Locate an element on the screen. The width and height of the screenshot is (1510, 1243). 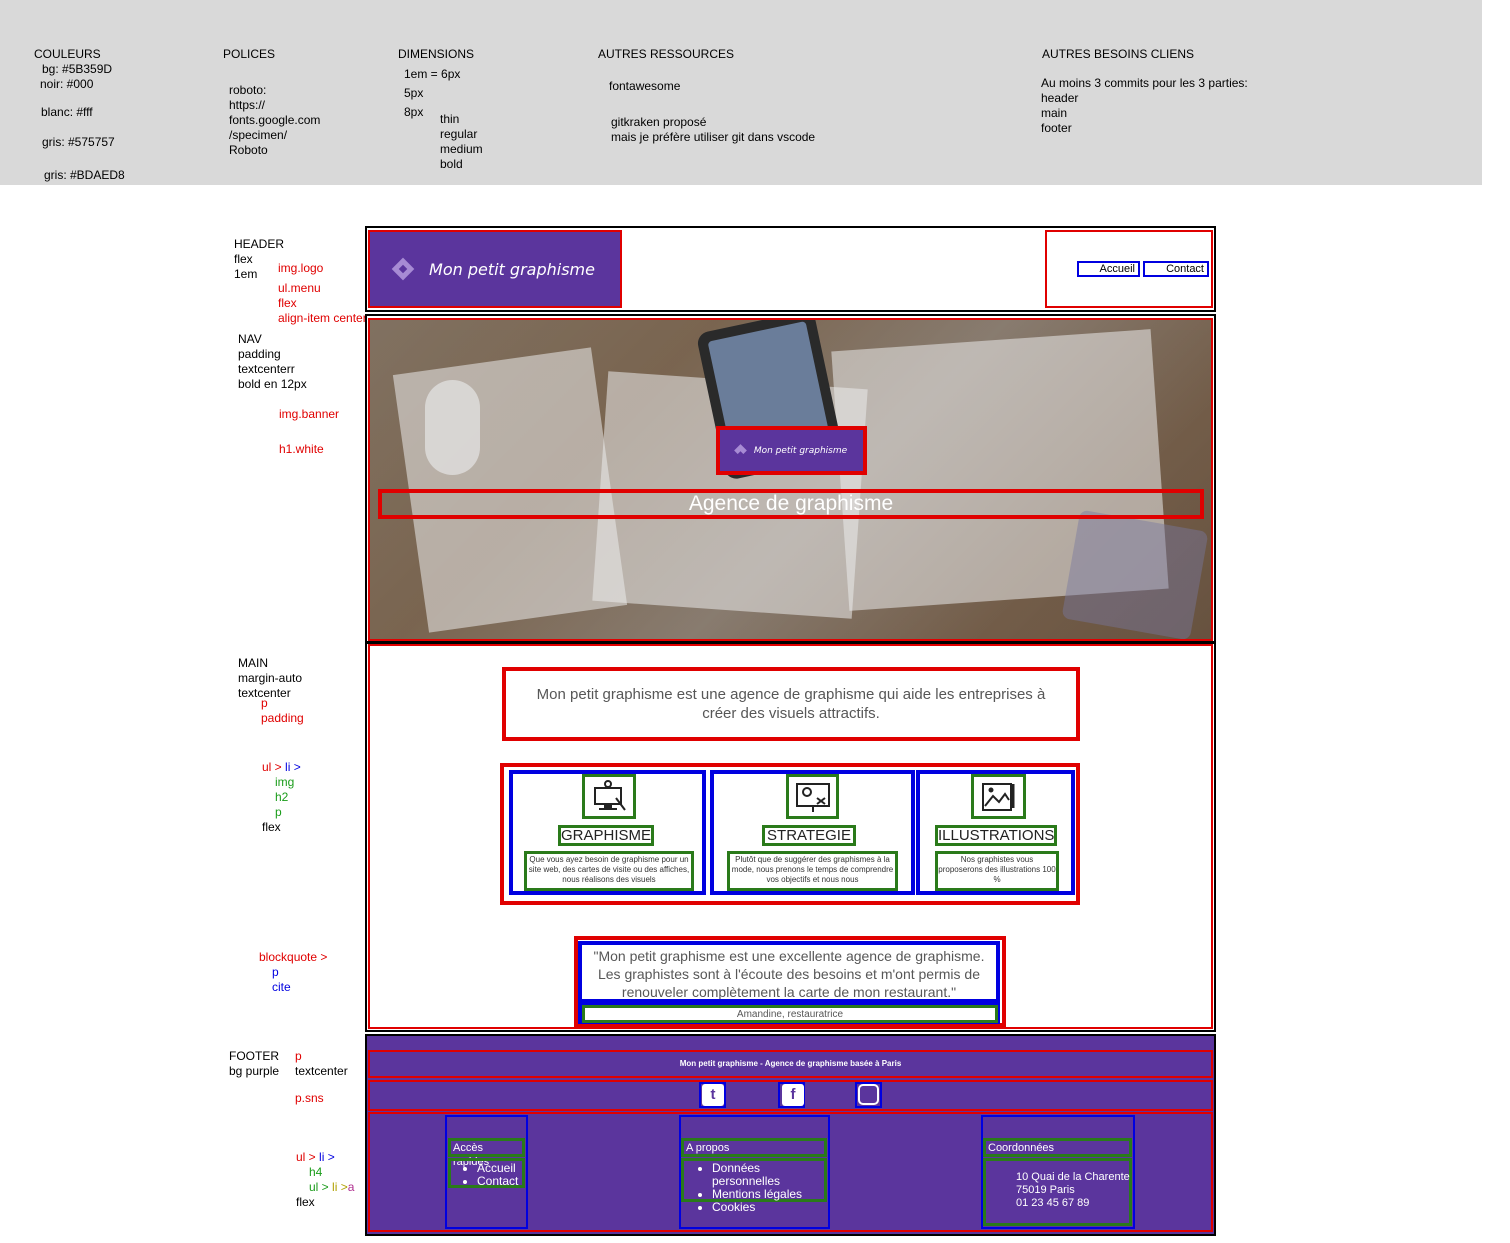
color-noir: noir: #000 is located at coordinates (67, 84).